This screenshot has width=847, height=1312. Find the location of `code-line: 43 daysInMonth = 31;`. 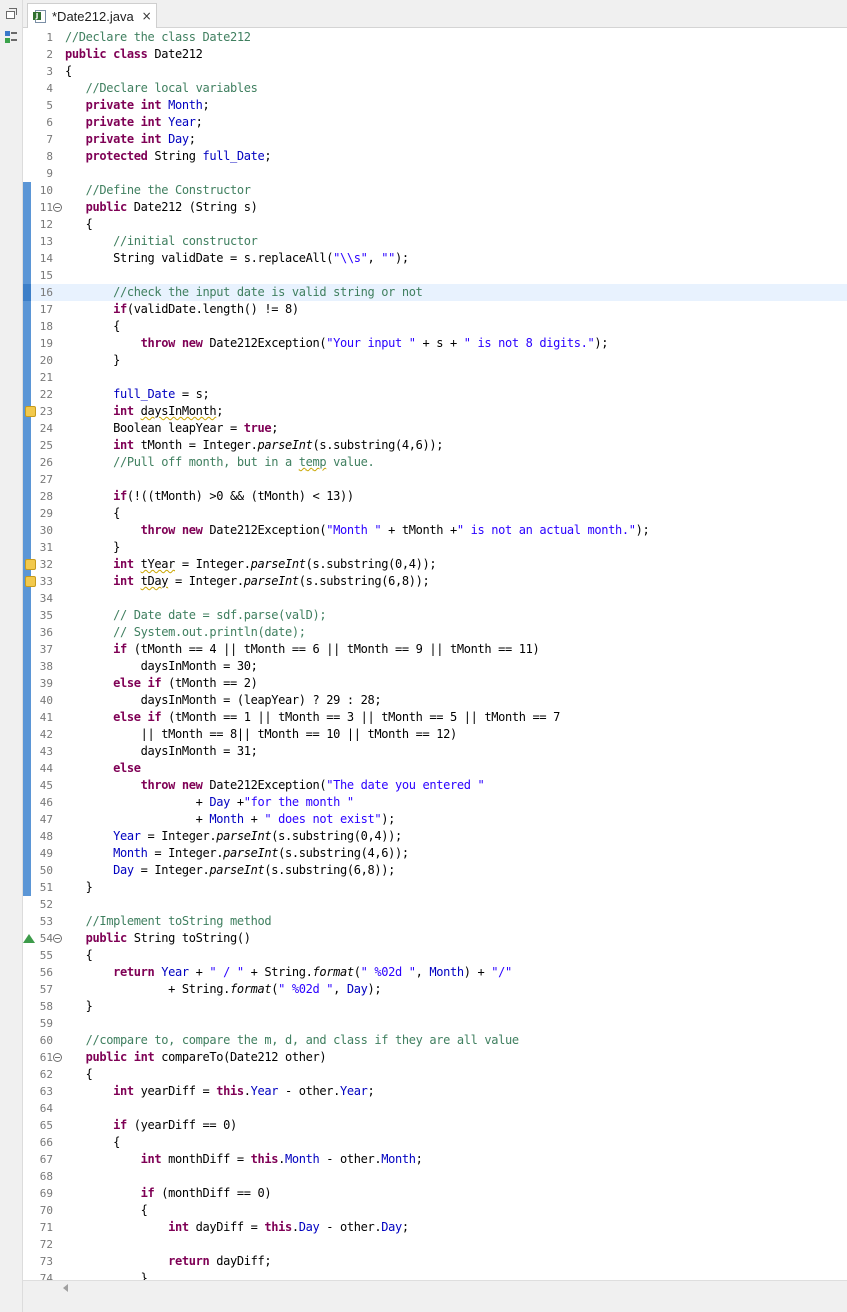

code-line: 43 daysInMonth = 31; is located at coordinates (435, 751).